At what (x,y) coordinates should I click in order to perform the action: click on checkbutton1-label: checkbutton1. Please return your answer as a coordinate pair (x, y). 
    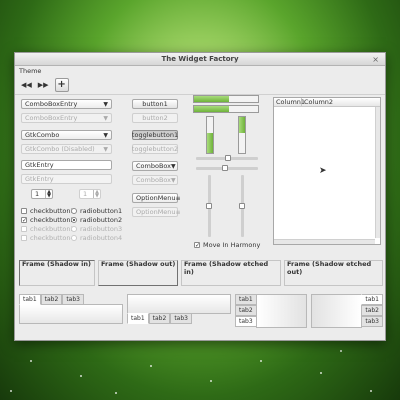
    Looking at the image, I should click on (52, 211).